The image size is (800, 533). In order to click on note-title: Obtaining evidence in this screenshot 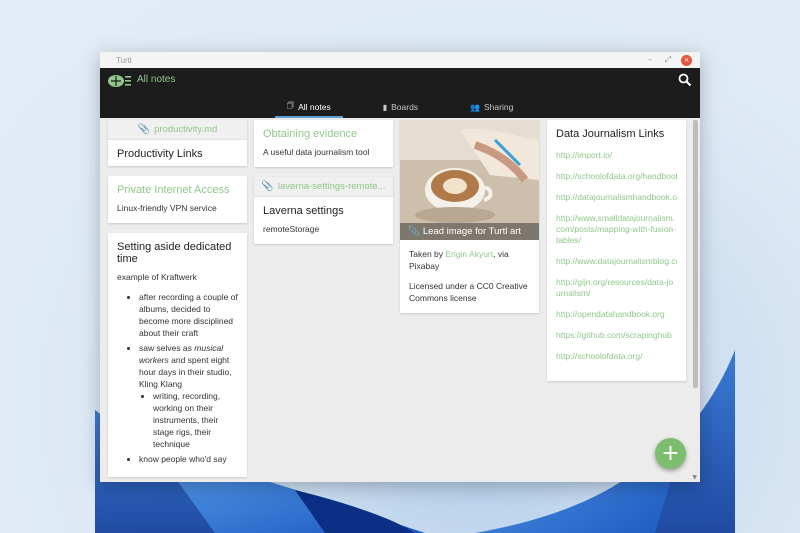, I will do `click(310, 134)`.